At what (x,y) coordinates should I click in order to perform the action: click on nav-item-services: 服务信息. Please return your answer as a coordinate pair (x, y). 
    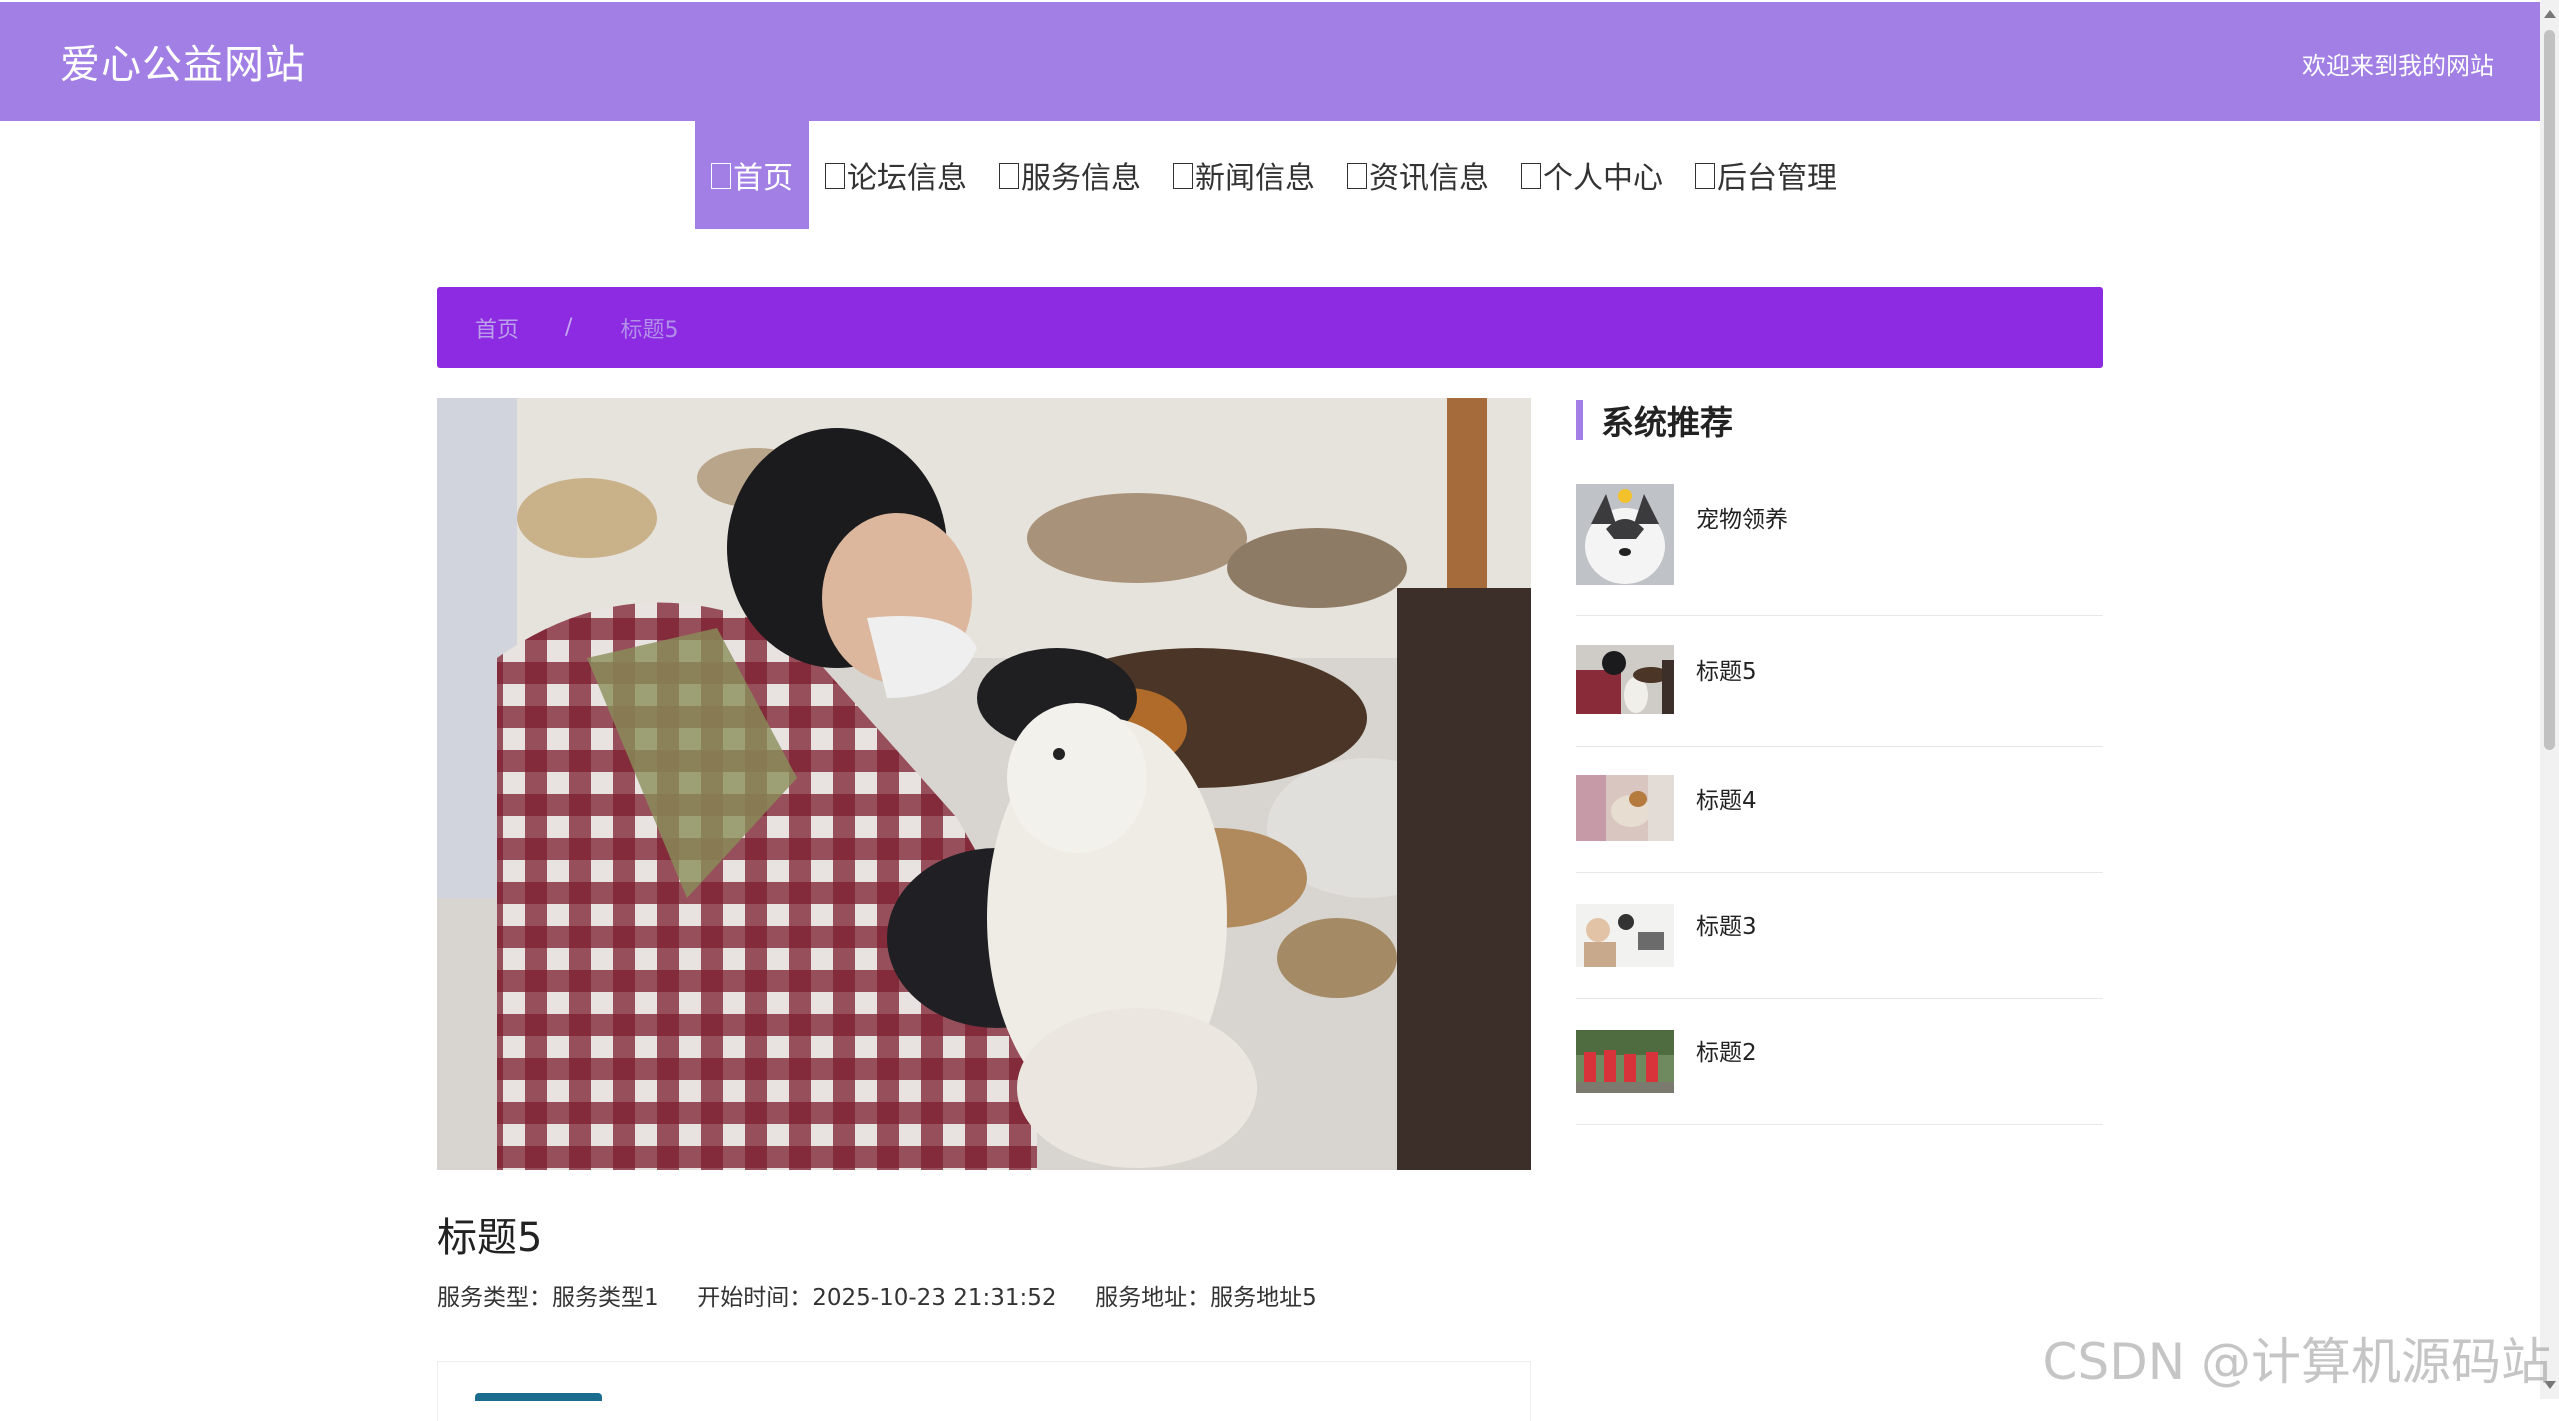
    Looking at the image, I should click on (1070, 175).